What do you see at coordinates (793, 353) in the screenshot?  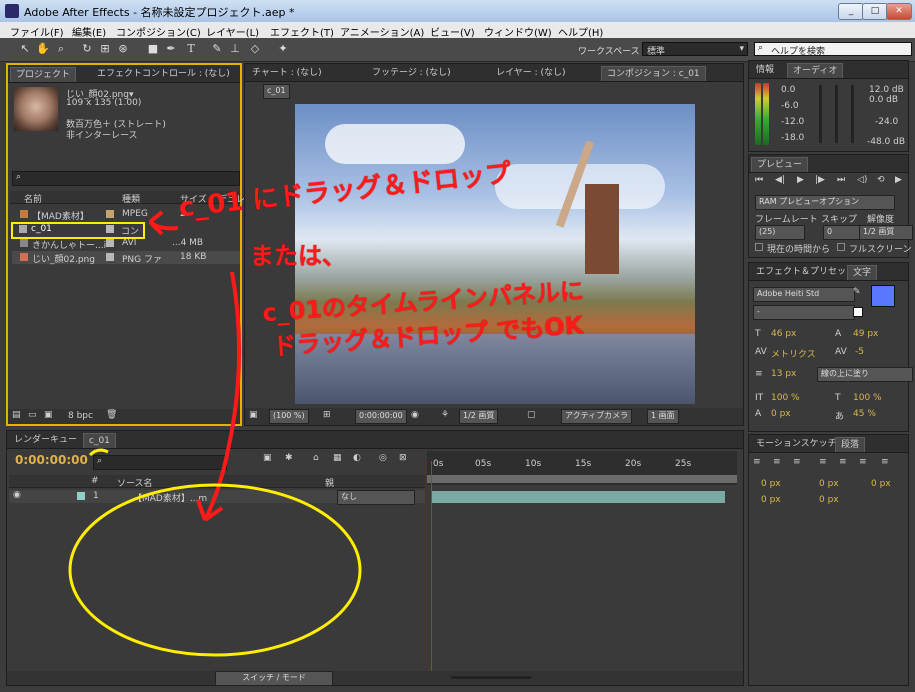 I see `kerning-value: メトリクス` at bounding box center [793, 353].